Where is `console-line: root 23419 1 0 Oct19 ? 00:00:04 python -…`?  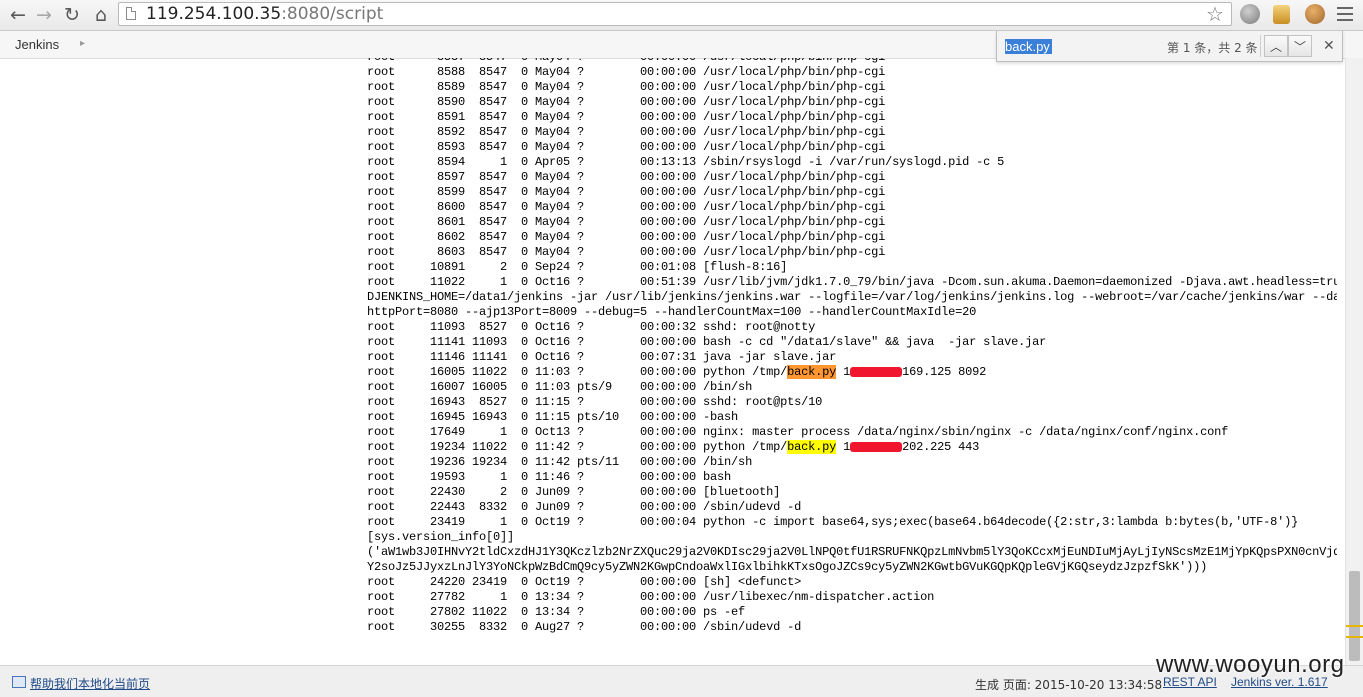
console-line: root 23419 1 0 Oct19 ? 00:00:04 python -… is located at coordinates (833, 522).